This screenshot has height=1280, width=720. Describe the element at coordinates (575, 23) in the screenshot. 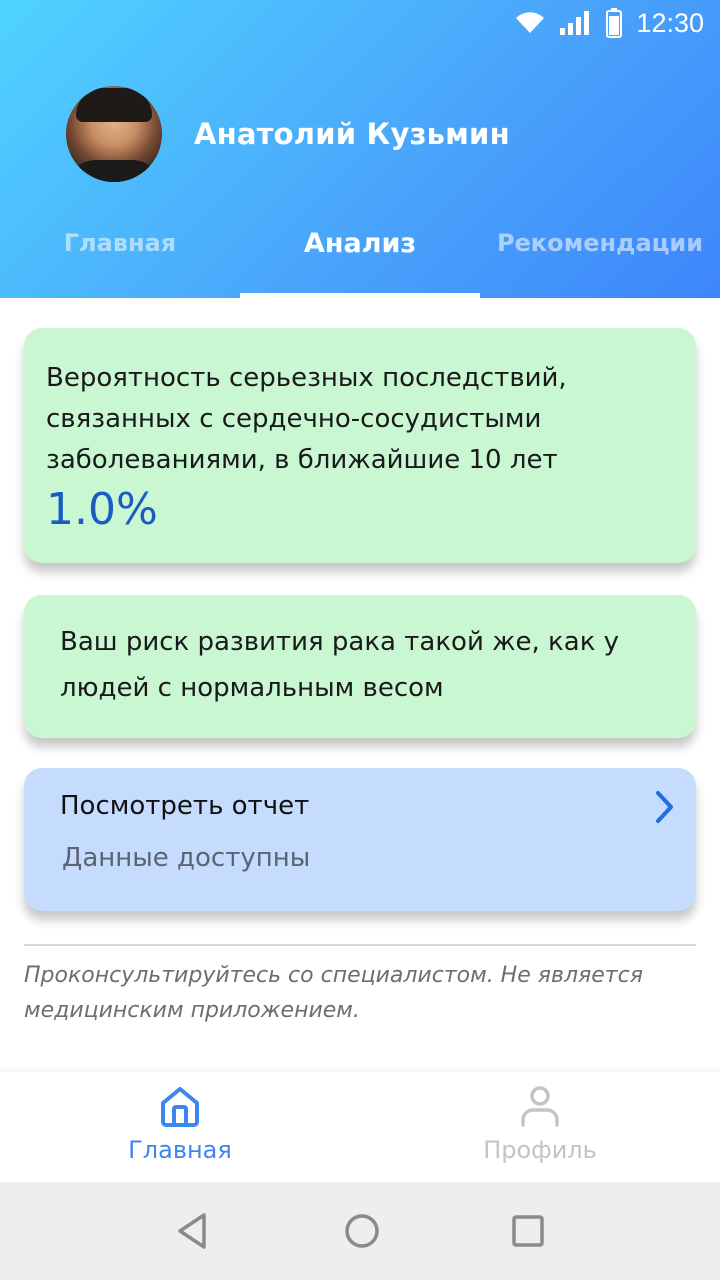

I see `signal-icon` at that location.